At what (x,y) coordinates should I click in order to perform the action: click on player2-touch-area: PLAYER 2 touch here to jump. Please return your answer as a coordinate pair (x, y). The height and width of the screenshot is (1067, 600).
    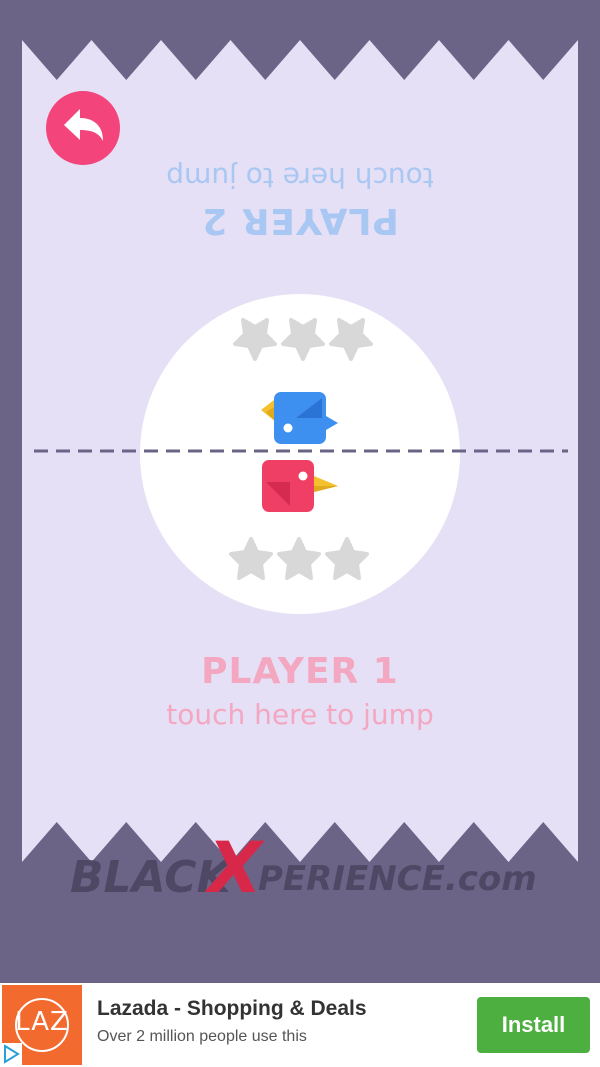
    Looking at the image, I should click on (300, 201).